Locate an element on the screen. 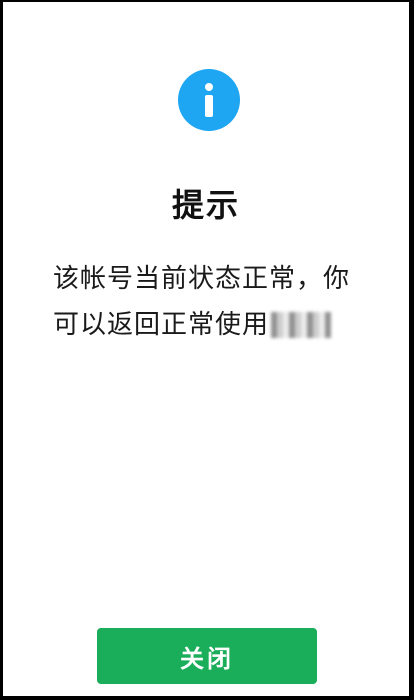 The height and width of the screenshot is (700, 414). redacted-text is located at coordinates (301, 325).